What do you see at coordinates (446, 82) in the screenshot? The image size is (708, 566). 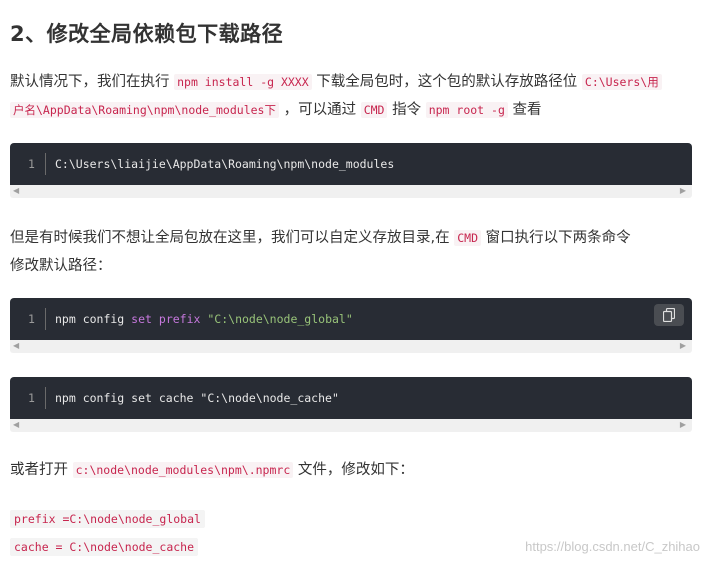 I see `text: 下载全局包时，这个包的默认存放路径位` at bounding box center [446, 82].